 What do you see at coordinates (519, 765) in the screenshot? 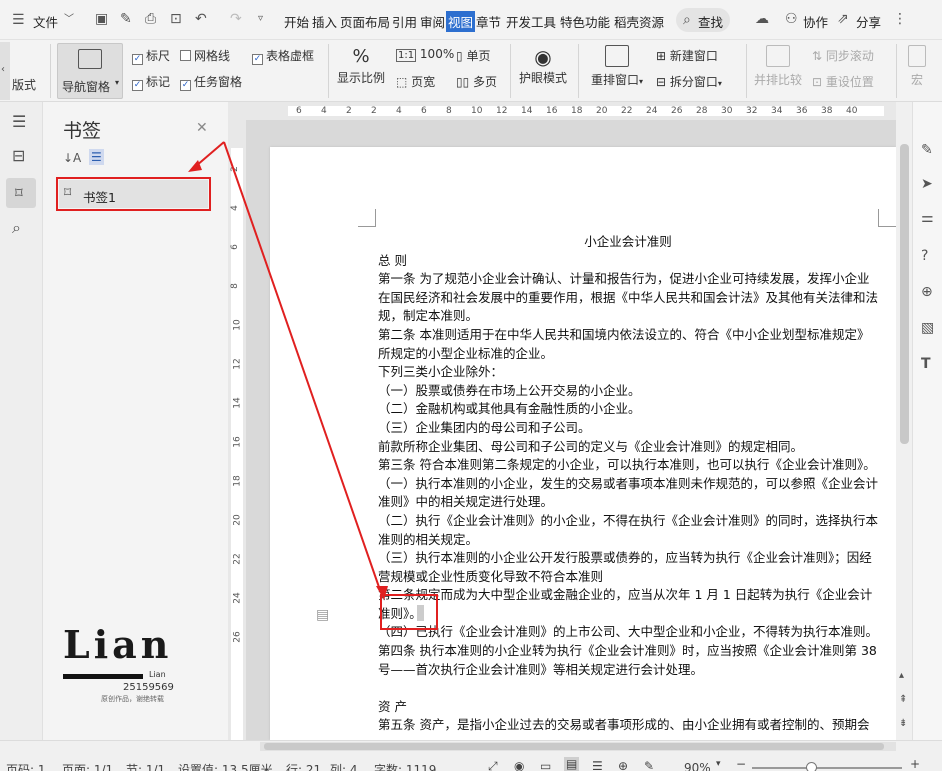
I see `view-icon: ◉` at bounding box center [519, 765].